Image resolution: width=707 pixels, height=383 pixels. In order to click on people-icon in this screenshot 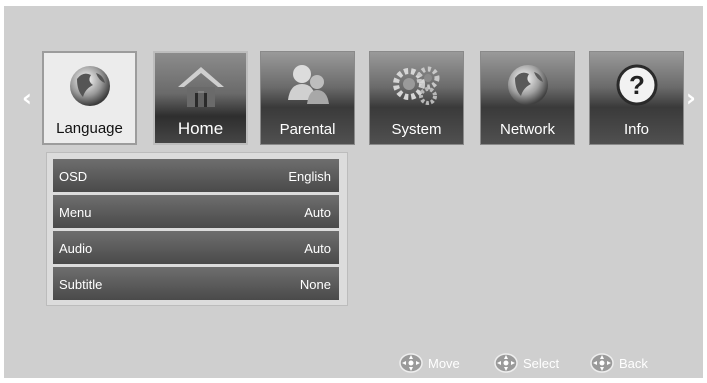, I will do `click(308, 84)`.